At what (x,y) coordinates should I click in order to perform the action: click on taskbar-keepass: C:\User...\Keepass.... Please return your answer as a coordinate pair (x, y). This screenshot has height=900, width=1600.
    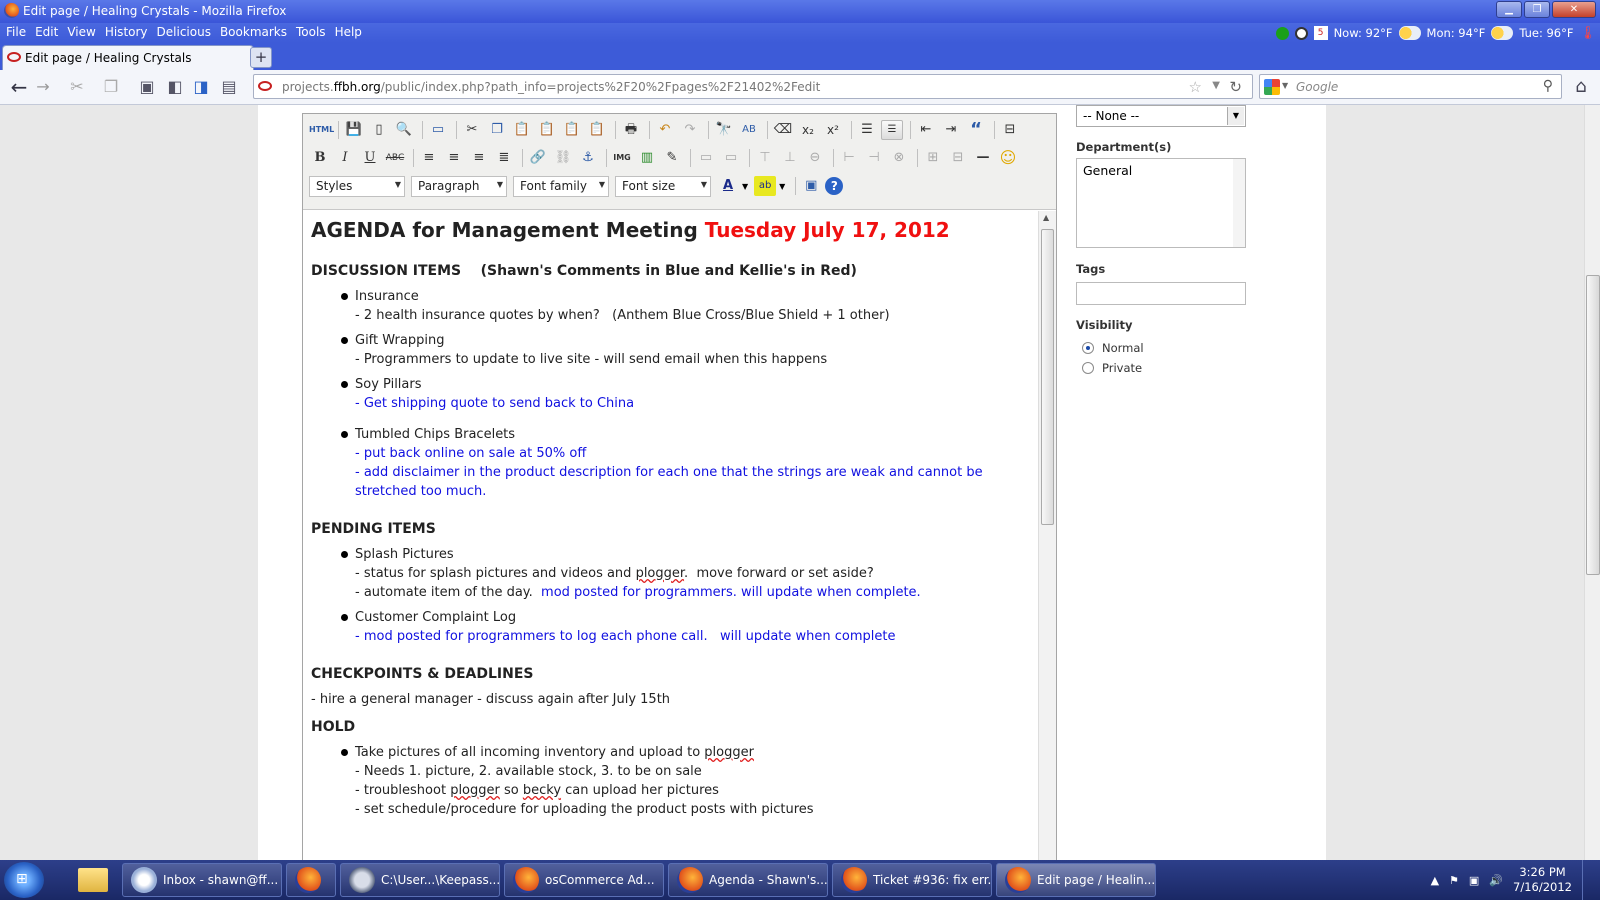
    Looking at the image, I should click on (420, 880).